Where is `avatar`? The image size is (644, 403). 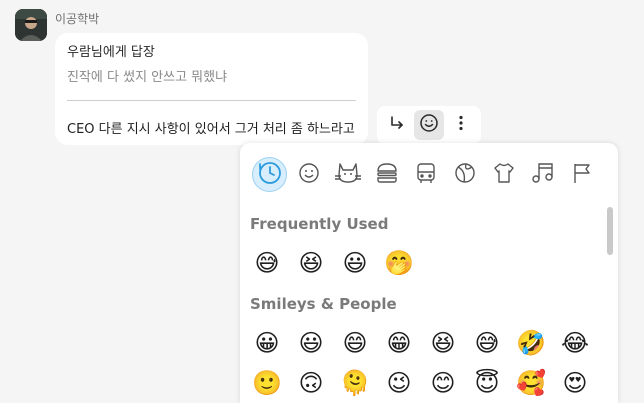
avatar is located at coordinates (31, 25).